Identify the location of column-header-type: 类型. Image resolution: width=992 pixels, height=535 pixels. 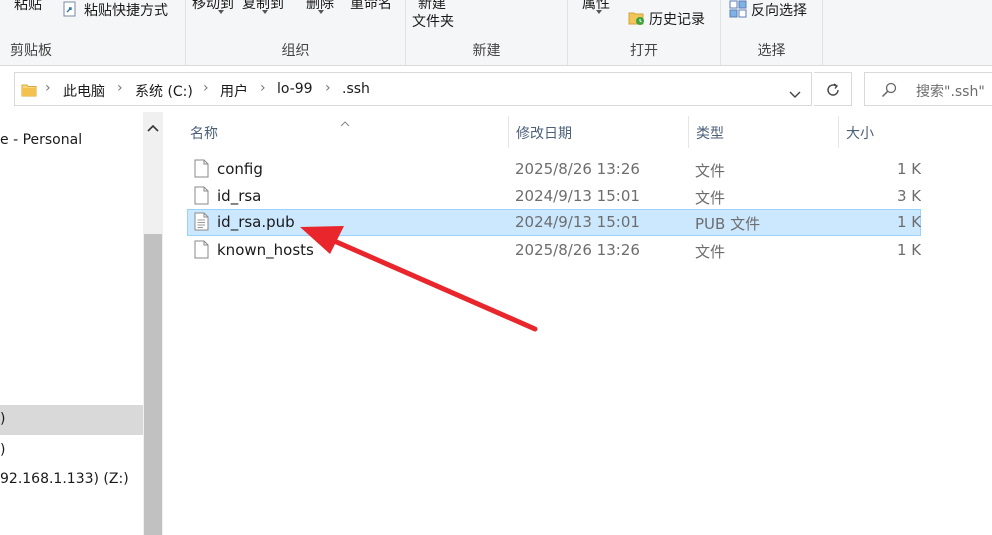
(710, 133).